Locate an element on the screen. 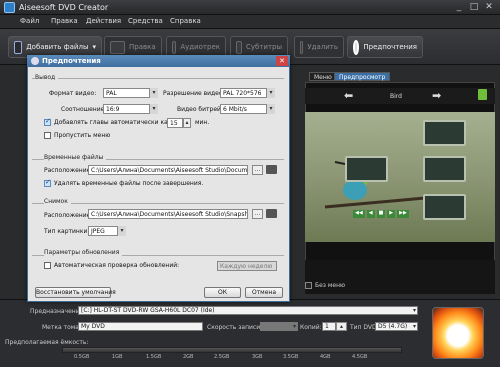 The image size is (500, 367). menu-file: Файл is located at coordinates (29, 21).